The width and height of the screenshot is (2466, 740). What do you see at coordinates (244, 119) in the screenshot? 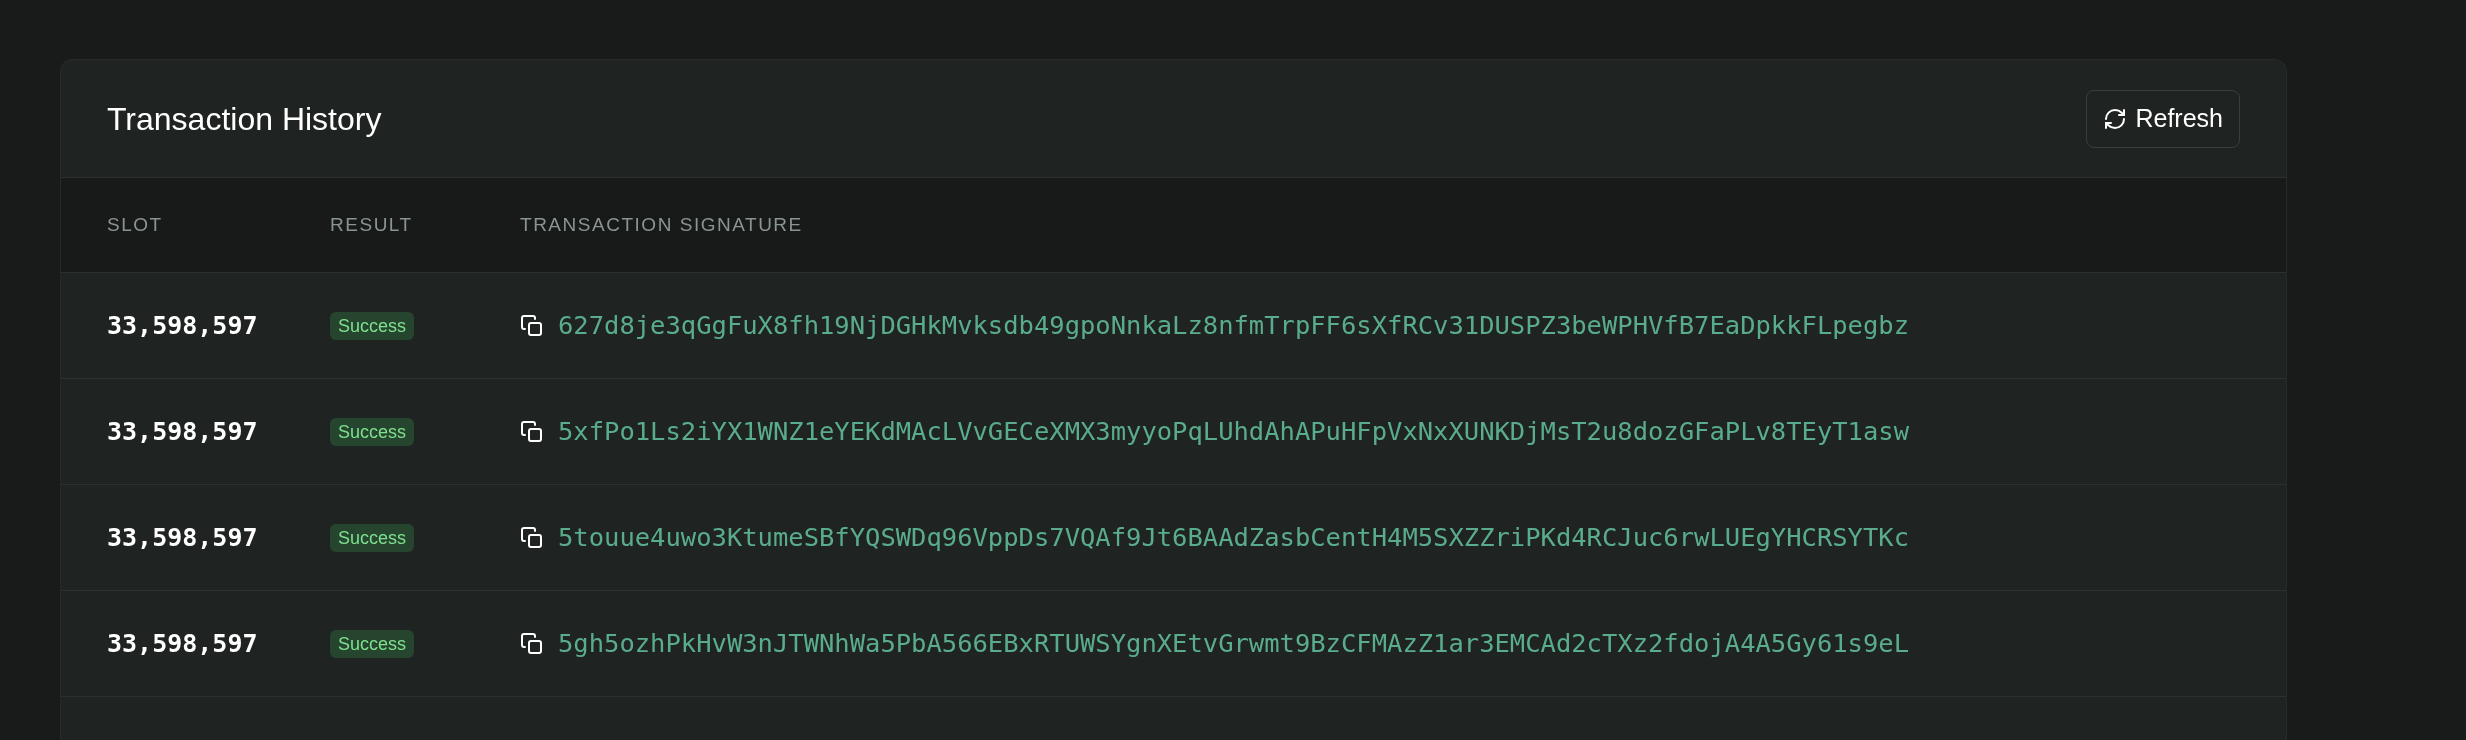
I see `card-title: Transaction History` at bounding box center [244, 119].